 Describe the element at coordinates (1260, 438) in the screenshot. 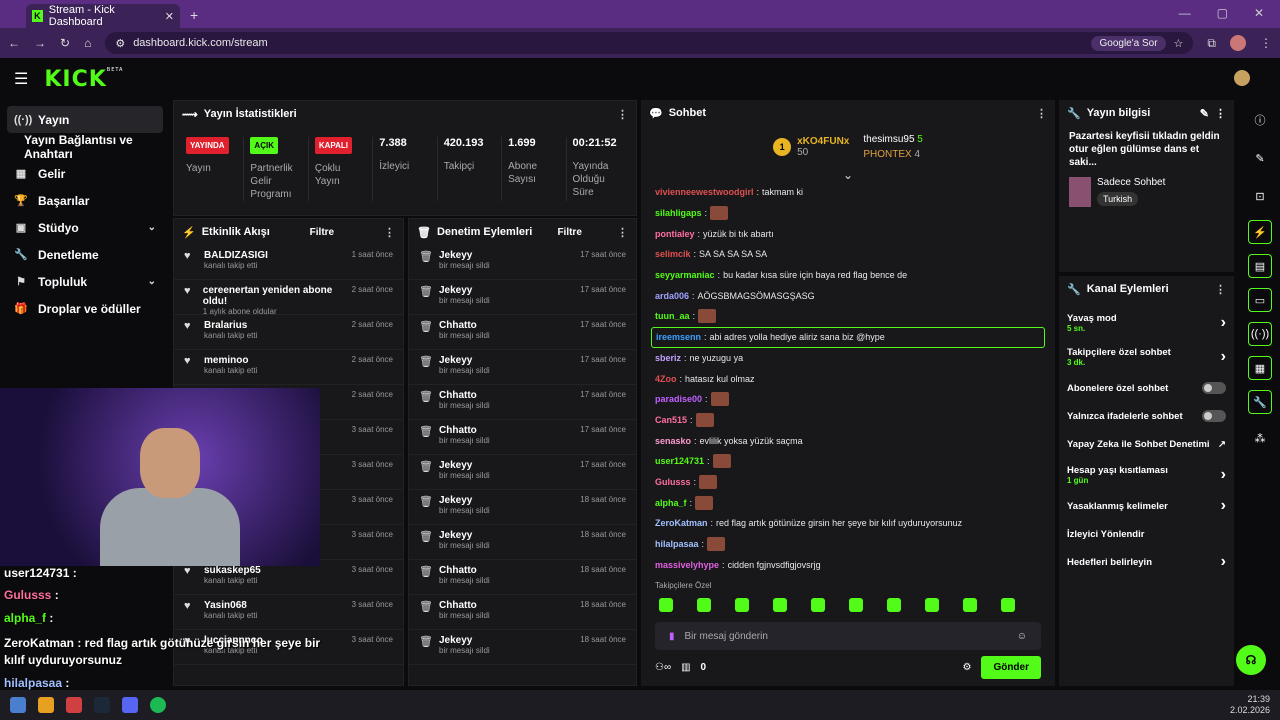

I see `community-icon: ⁂` at that location.